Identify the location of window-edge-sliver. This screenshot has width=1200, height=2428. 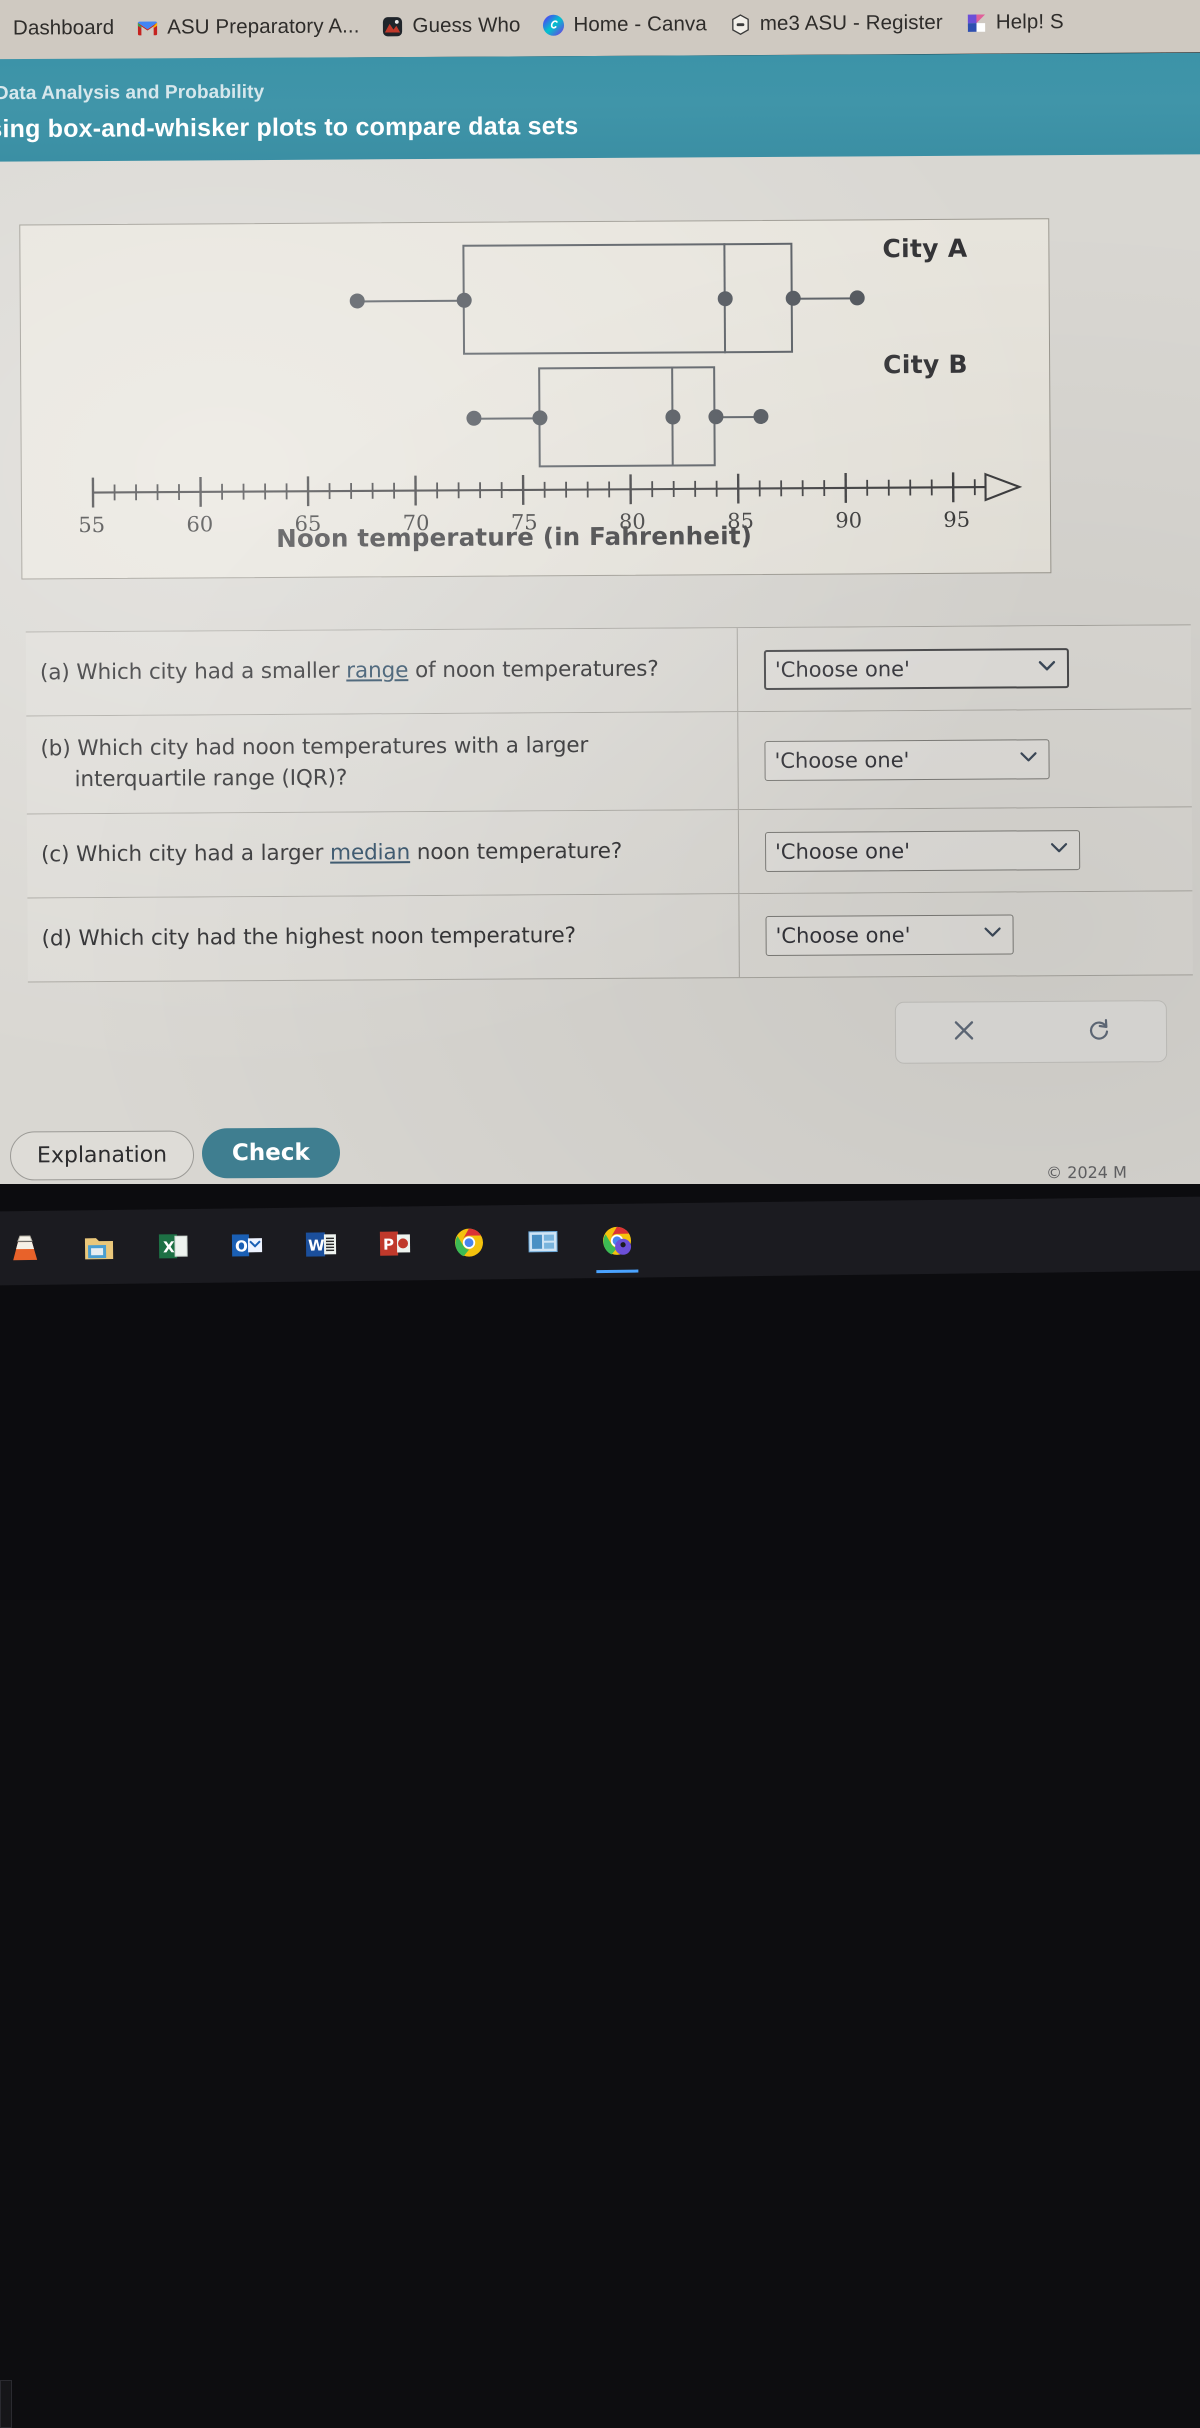
(6, 2404).